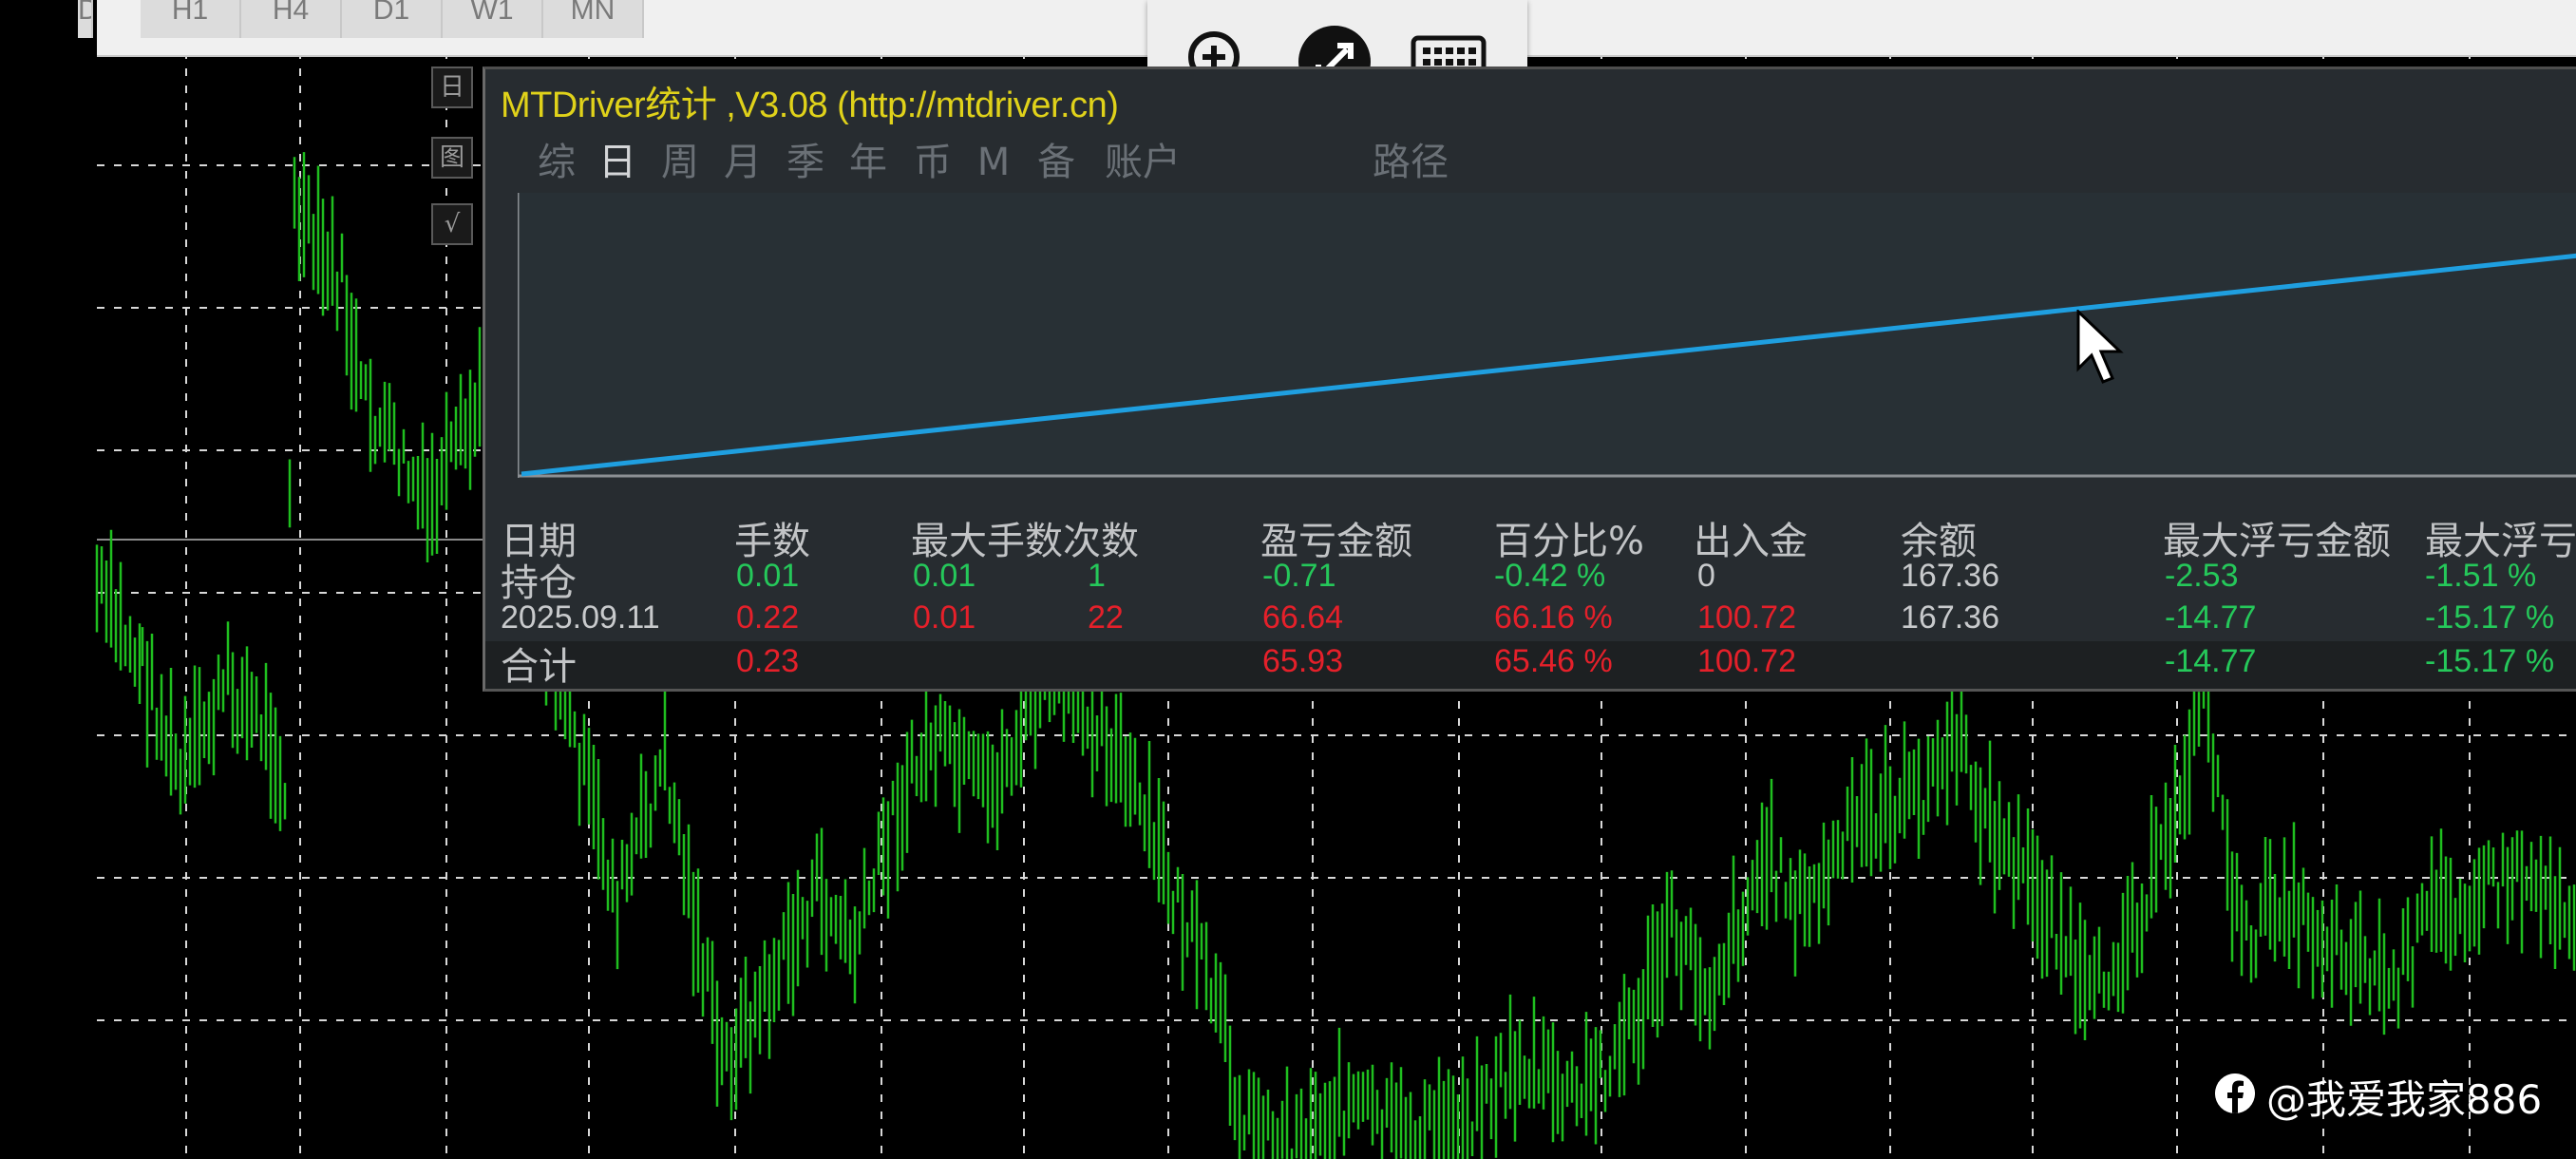 The image size is (2576, 1159). What do you see at coordinates (1950, 617) in the screenshot?
I see `row-date-balance: 167.36` at bounding box center [1950, 617].